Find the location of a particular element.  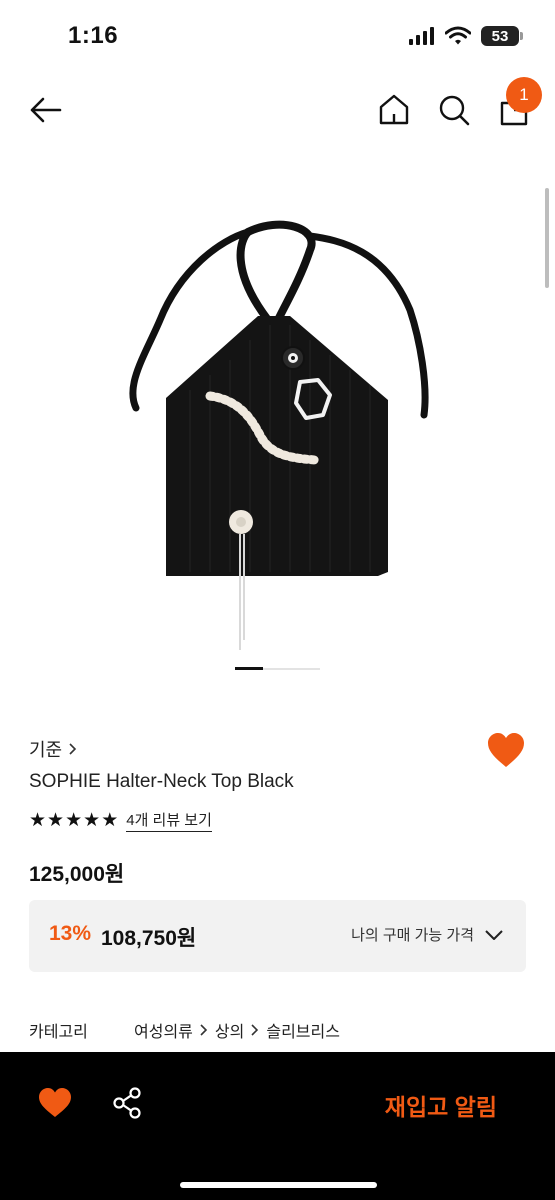

home-indicator is located at coordinates (278, 1185).